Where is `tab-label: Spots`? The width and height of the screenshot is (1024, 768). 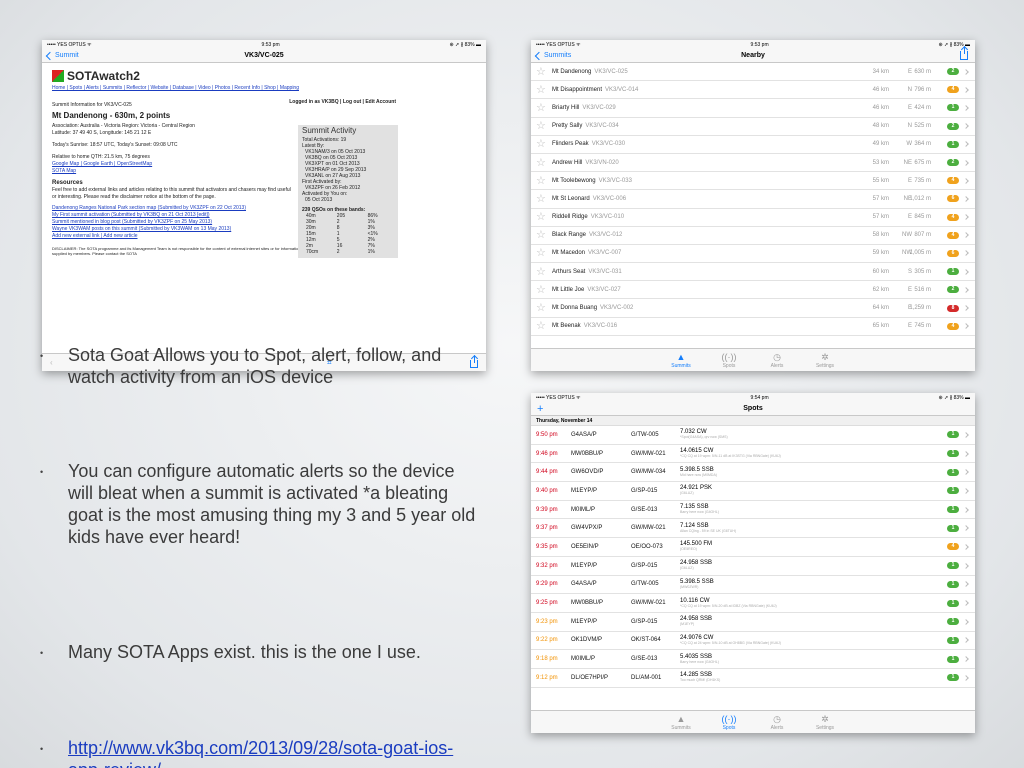
tab-label: Spots is located at coordinates (729, 366).